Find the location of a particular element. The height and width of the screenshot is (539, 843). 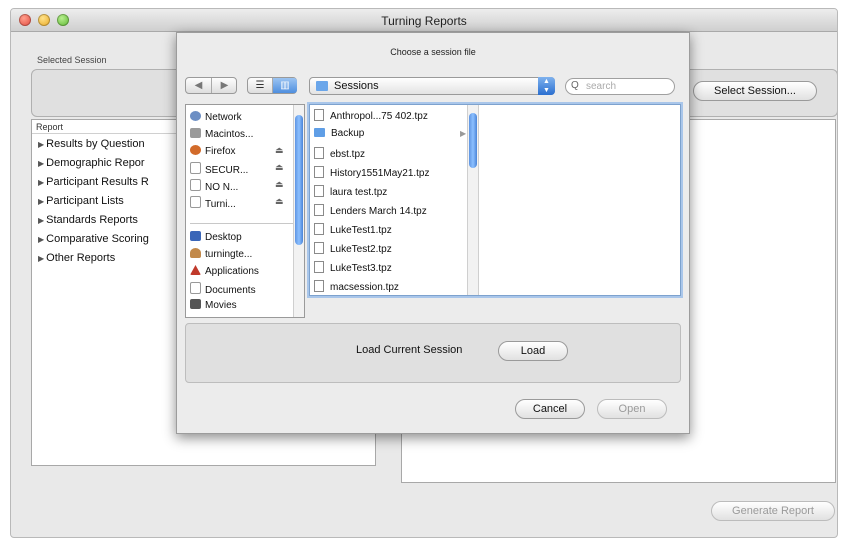

sidebar-item-turning: Turni... ⏏ is located at coordinates (237, 203).